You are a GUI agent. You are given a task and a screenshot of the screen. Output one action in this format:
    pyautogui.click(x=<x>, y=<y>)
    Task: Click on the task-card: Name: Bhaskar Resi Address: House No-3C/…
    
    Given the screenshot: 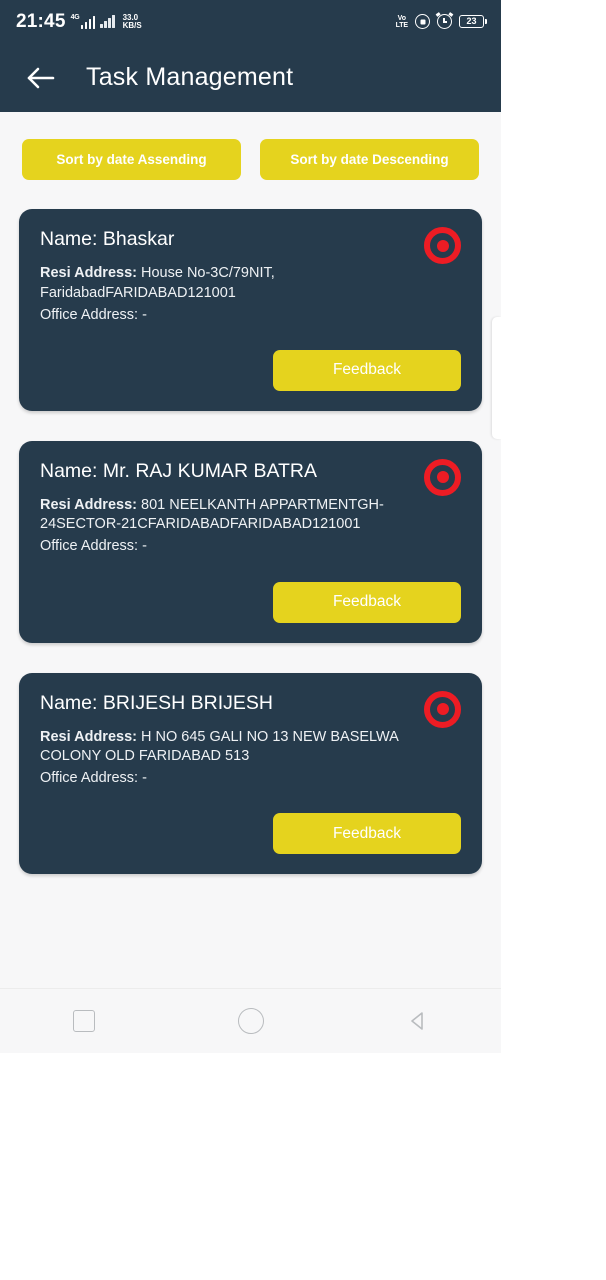 What is the action you would take?
    pyautogui.click(x=250, y=310)
    